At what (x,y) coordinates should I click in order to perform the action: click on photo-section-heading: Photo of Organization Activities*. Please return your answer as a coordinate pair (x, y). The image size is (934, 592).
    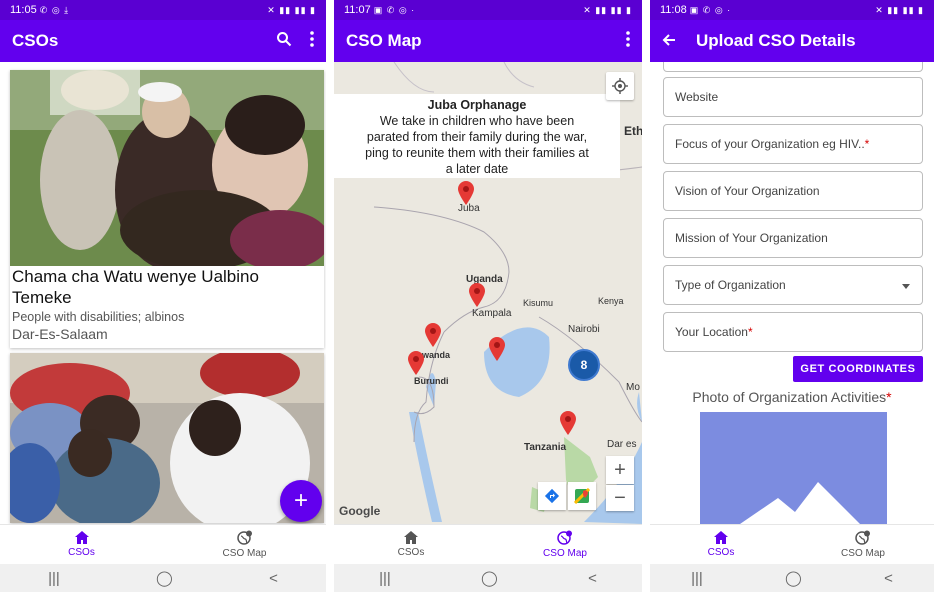
    Looking at the image, I should click on (792, 397).